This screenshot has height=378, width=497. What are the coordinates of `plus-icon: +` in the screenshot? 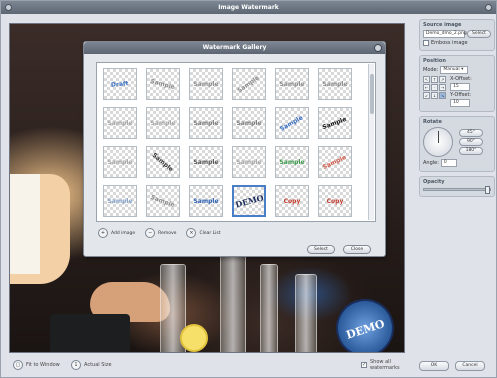 It's located at (103, 233).